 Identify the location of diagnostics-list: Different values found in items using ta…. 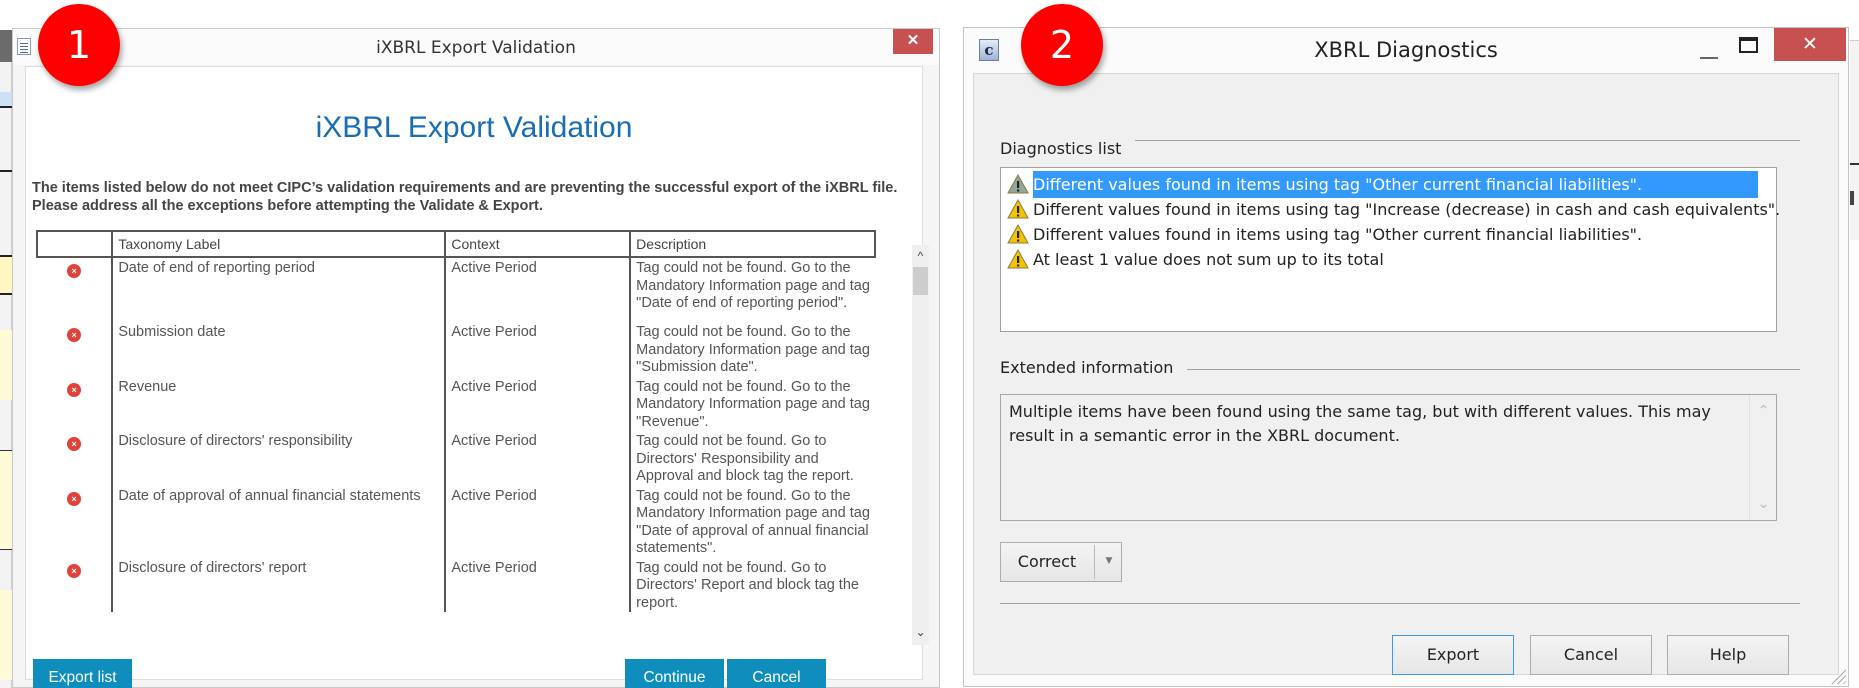
(1390, 249).